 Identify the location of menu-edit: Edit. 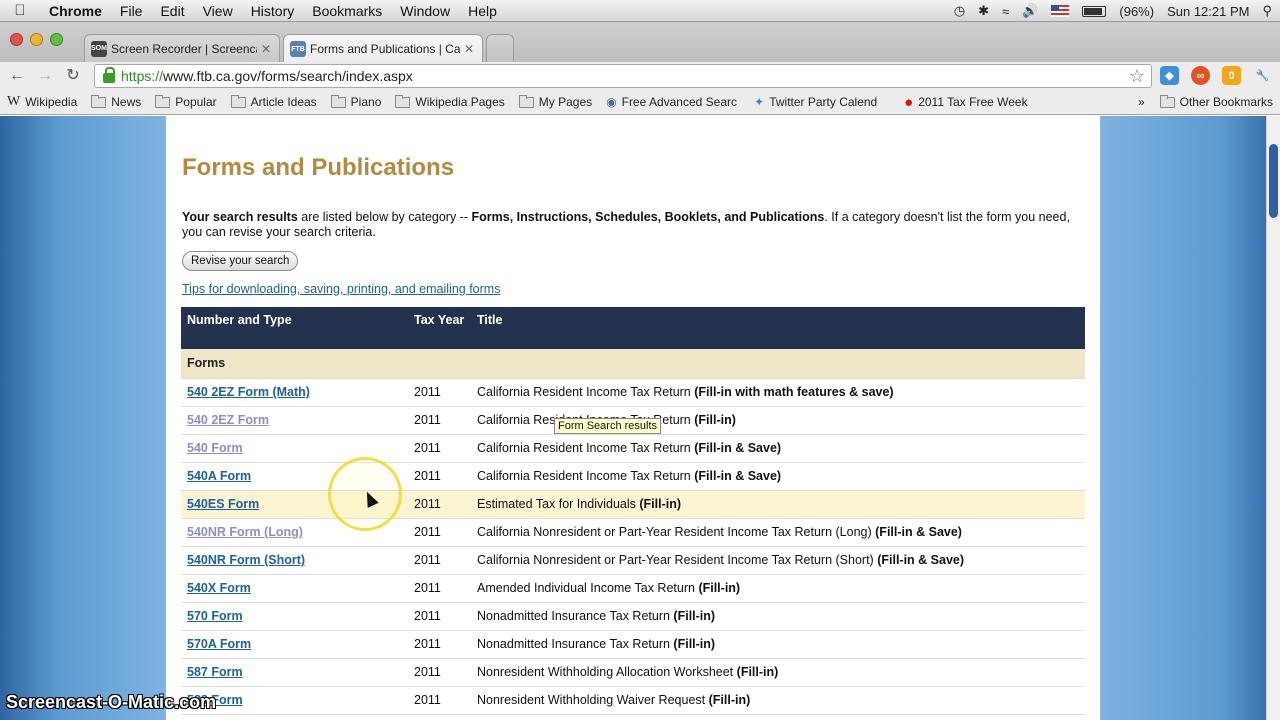
(172, 11).